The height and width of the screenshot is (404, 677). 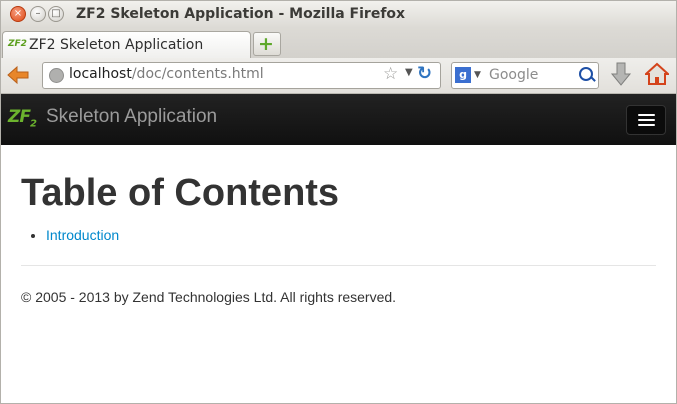 I want to click on search-icon, so click(x=586, y=74).